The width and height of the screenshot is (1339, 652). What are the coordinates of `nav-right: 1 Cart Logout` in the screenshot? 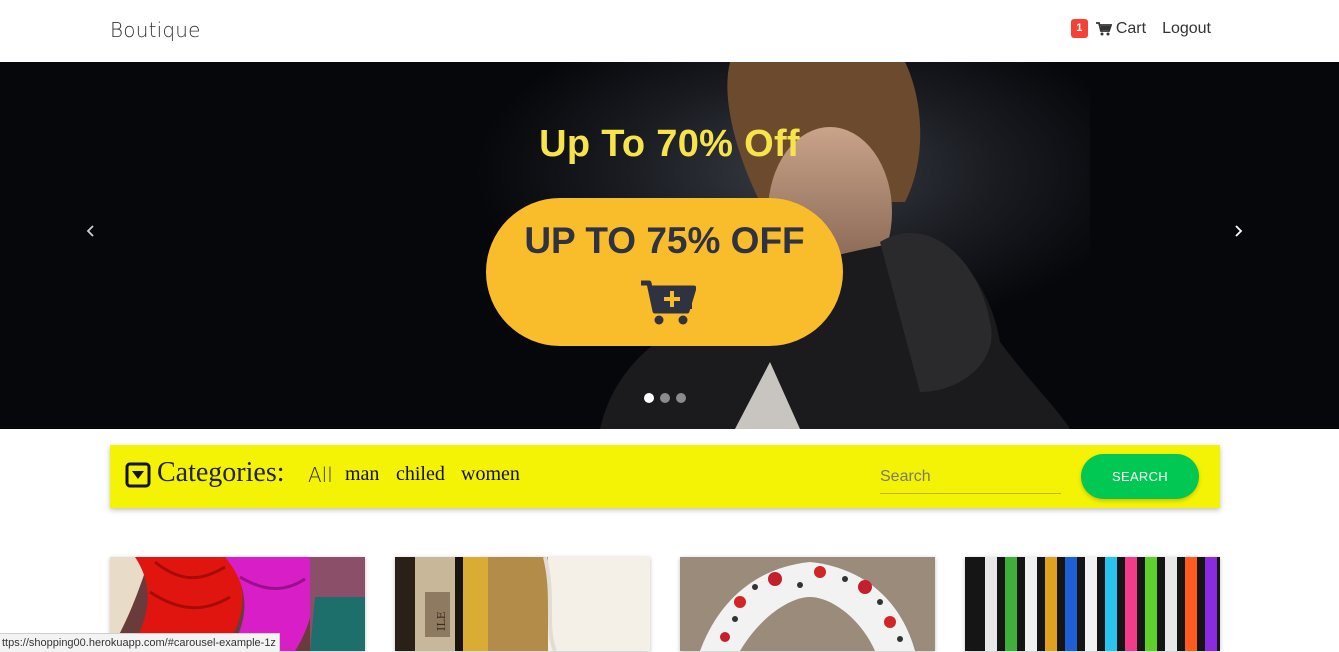 It's located at (1140, 28).